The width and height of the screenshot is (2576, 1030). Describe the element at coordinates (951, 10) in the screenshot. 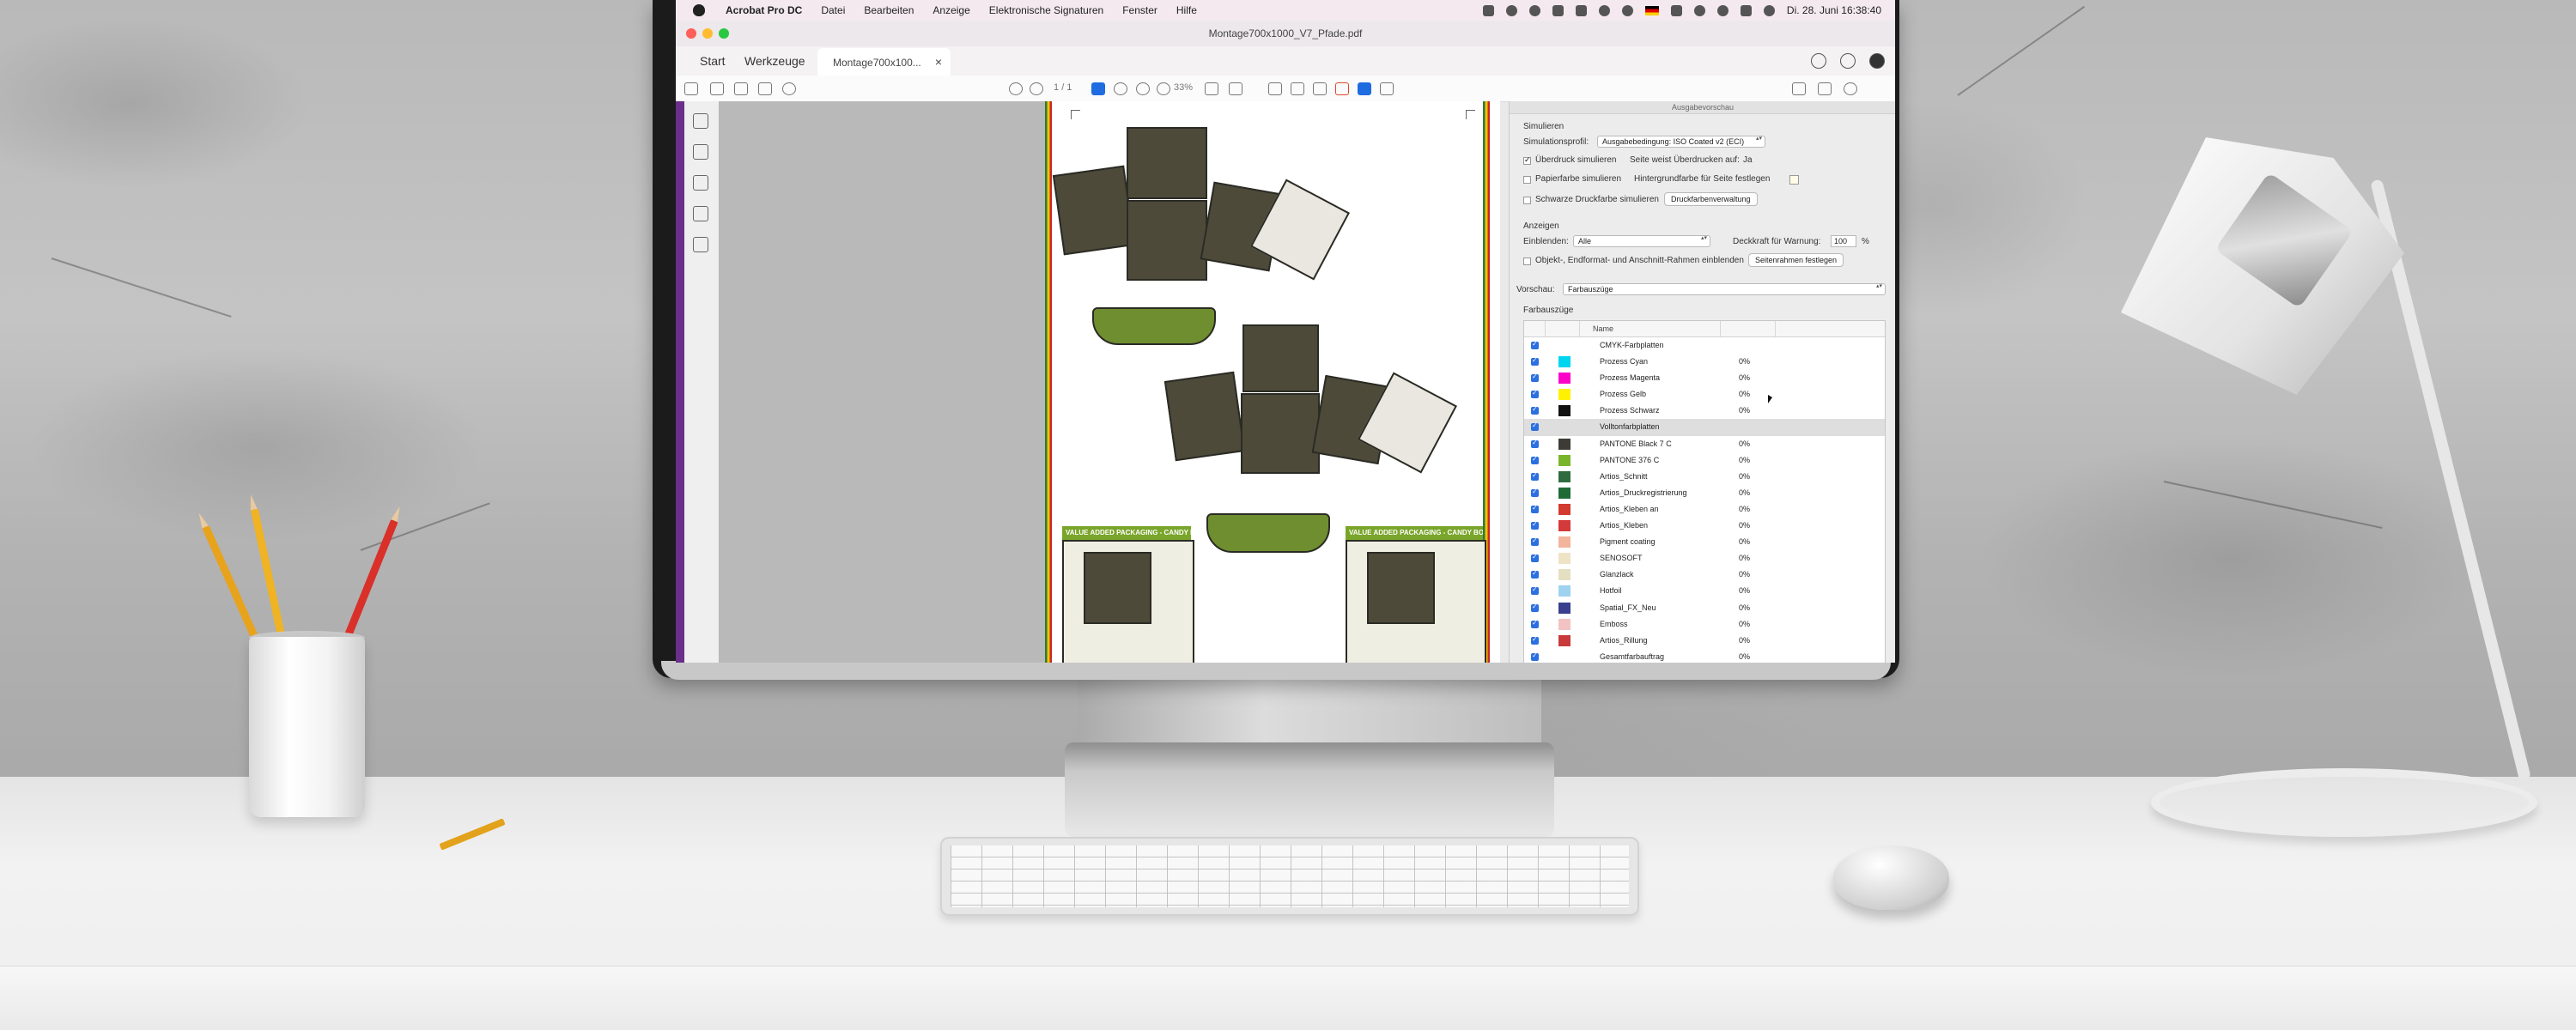

I see `menu-anzeige: Anzeige` at that location.